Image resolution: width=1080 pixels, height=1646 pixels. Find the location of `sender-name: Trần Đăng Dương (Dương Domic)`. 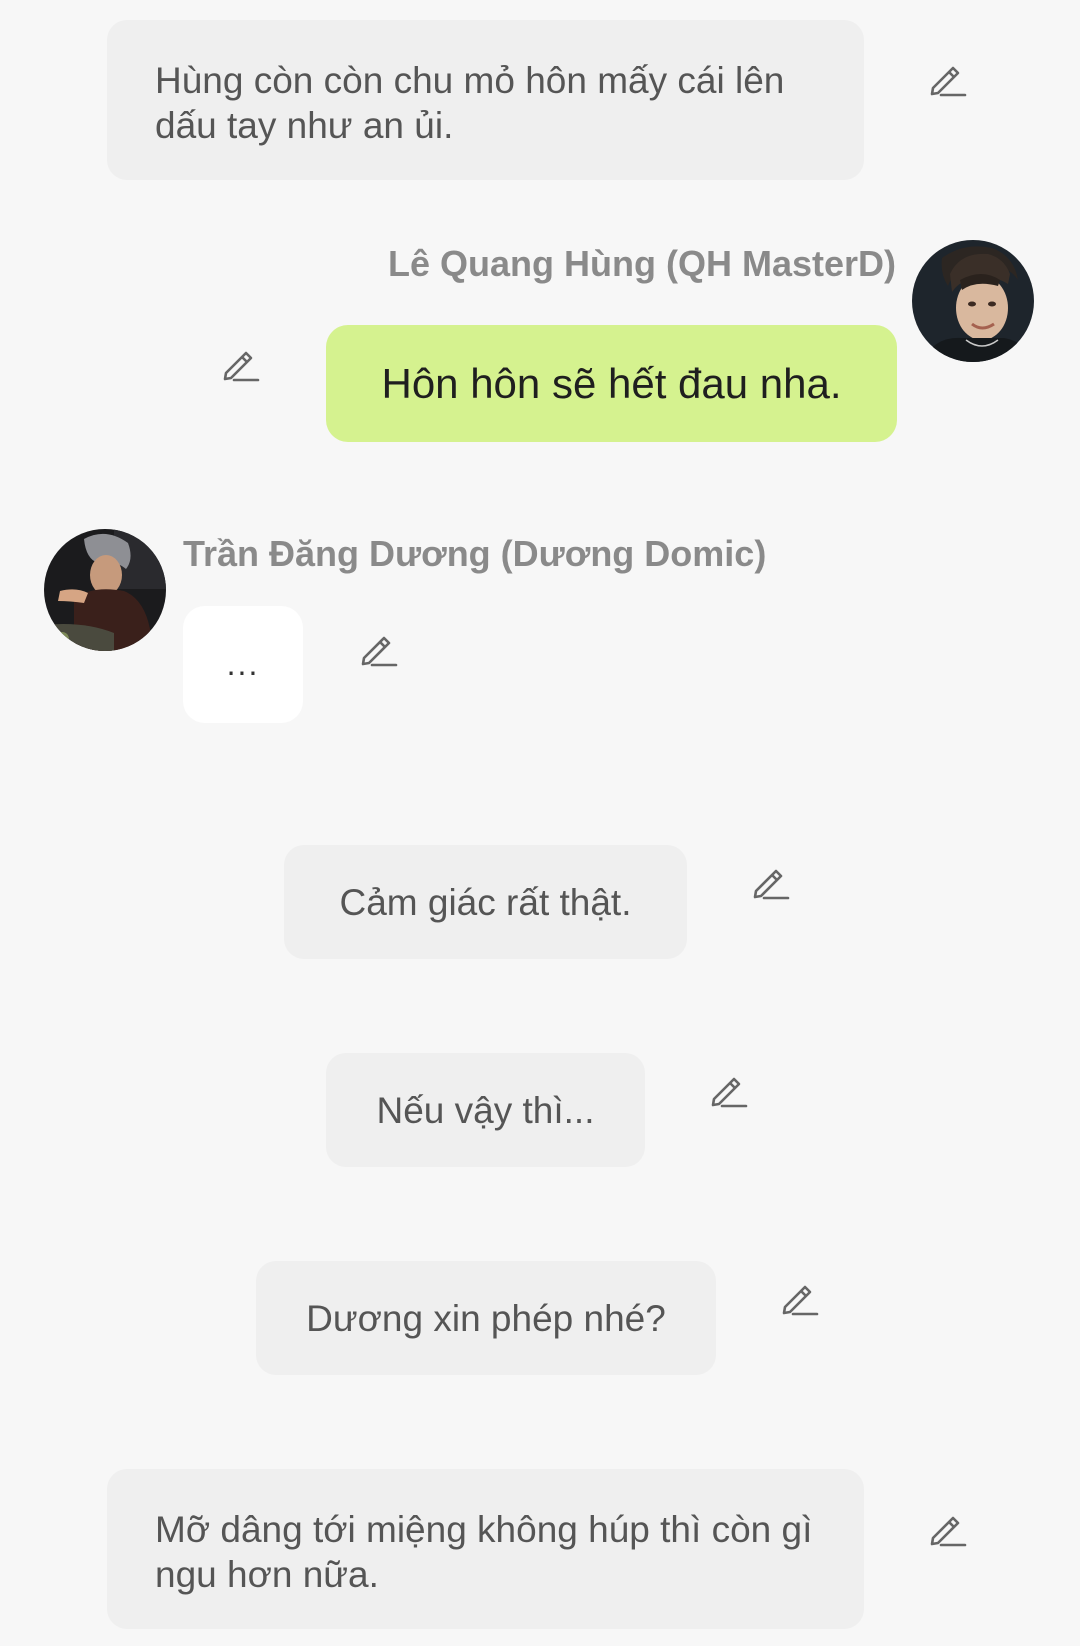

sender-name: Trần Đăng Dương (Dương Domic) is located at coordinates (475, 553).